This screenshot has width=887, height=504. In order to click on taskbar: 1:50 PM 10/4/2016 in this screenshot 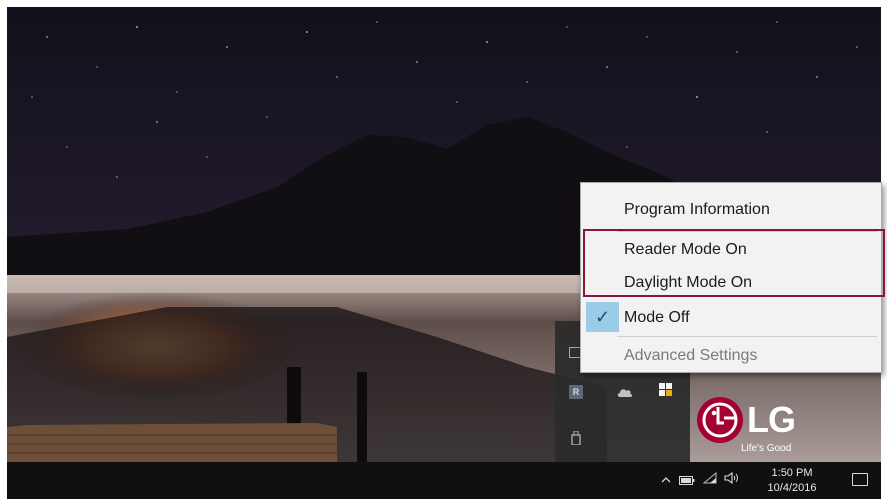, I will do `click(444, 480)`.